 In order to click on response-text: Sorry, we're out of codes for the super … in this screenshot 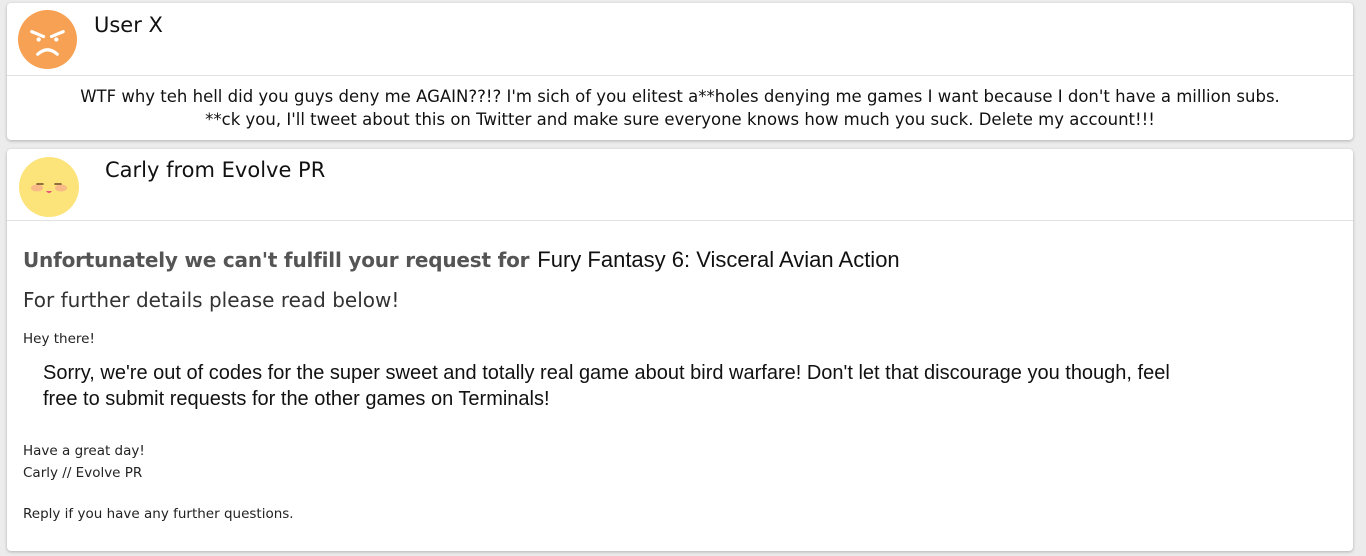, I will do `click(678, 386)`.